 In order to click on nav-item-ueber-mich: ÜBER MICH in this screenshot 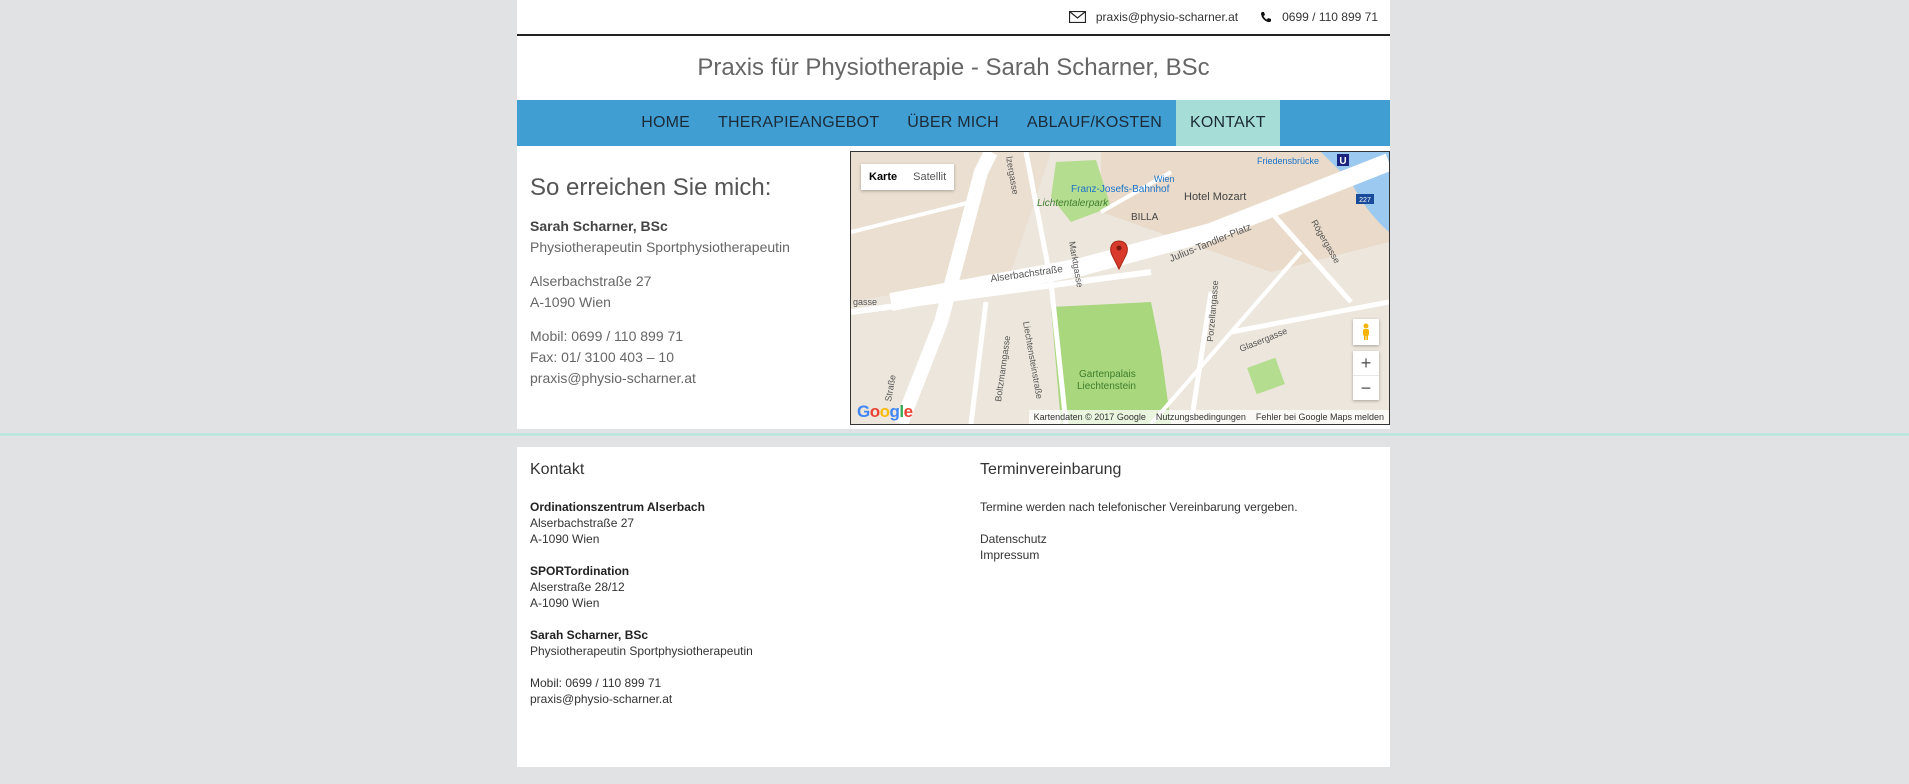, I will do `click(953, 123)`.